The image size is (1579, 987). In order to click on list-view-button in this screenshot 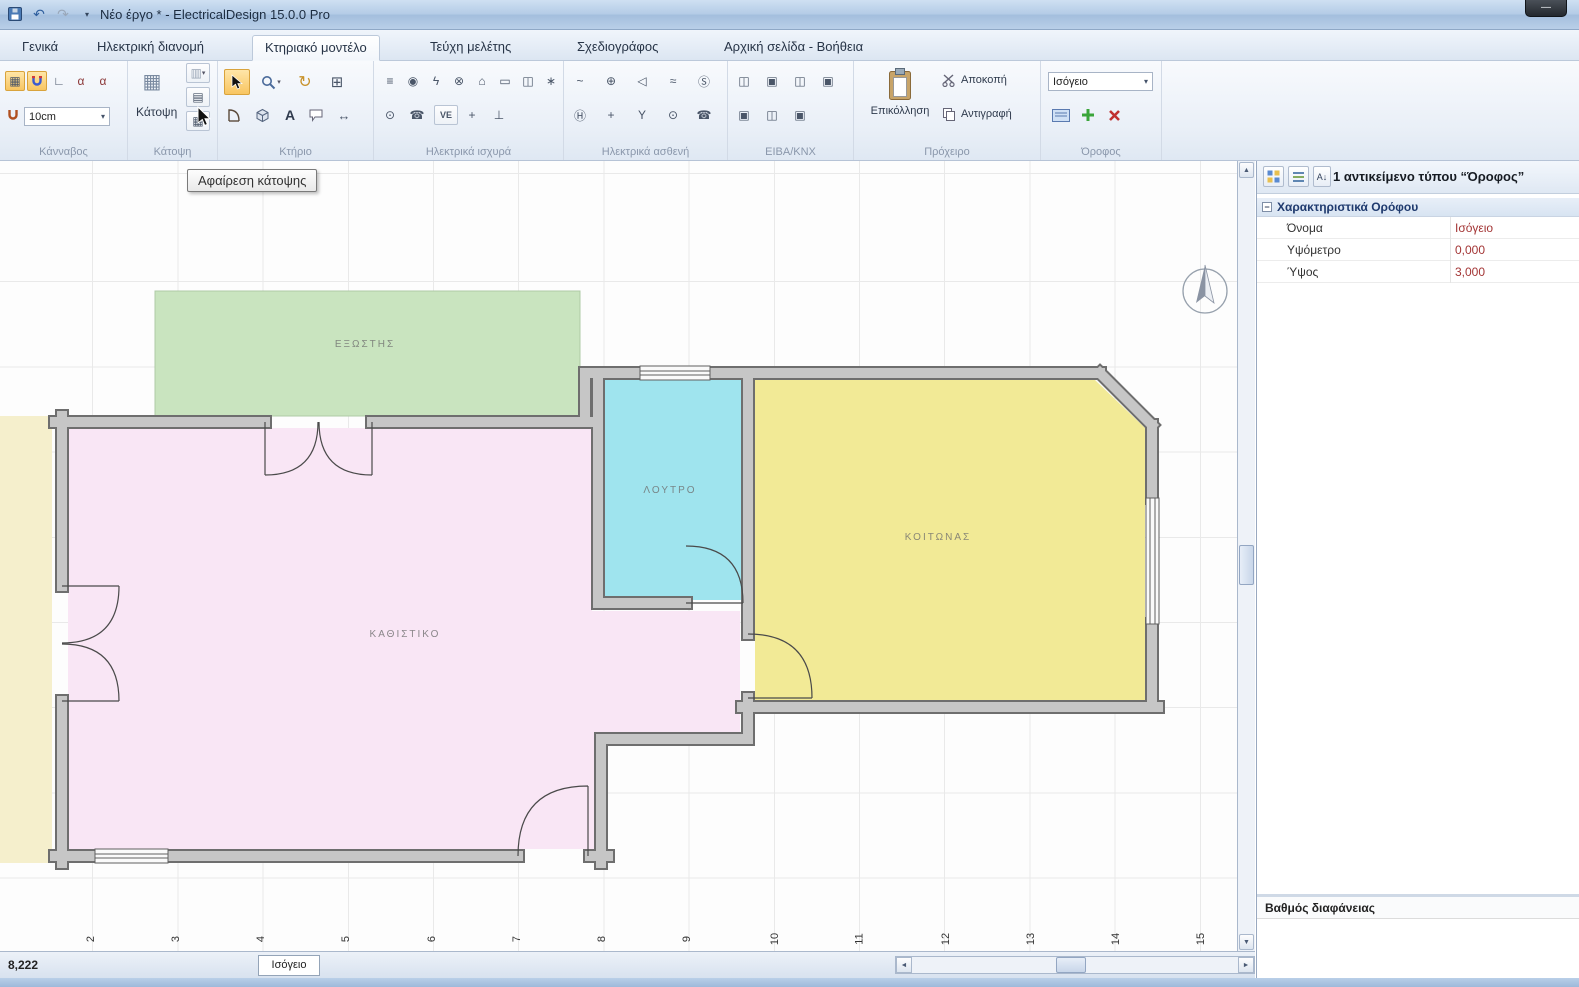, I will do `click(1298, 176)`.